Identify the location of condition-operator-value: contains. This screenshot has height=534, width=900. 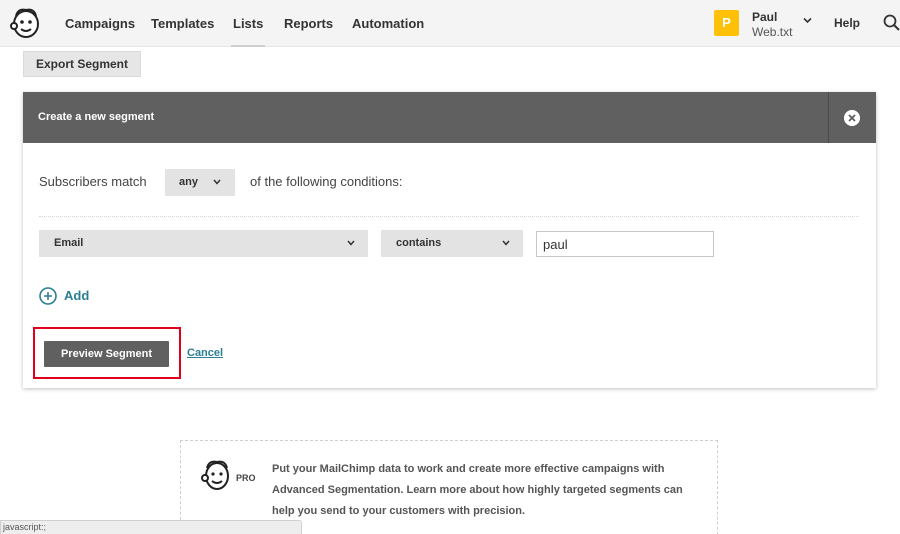
(419, 243).